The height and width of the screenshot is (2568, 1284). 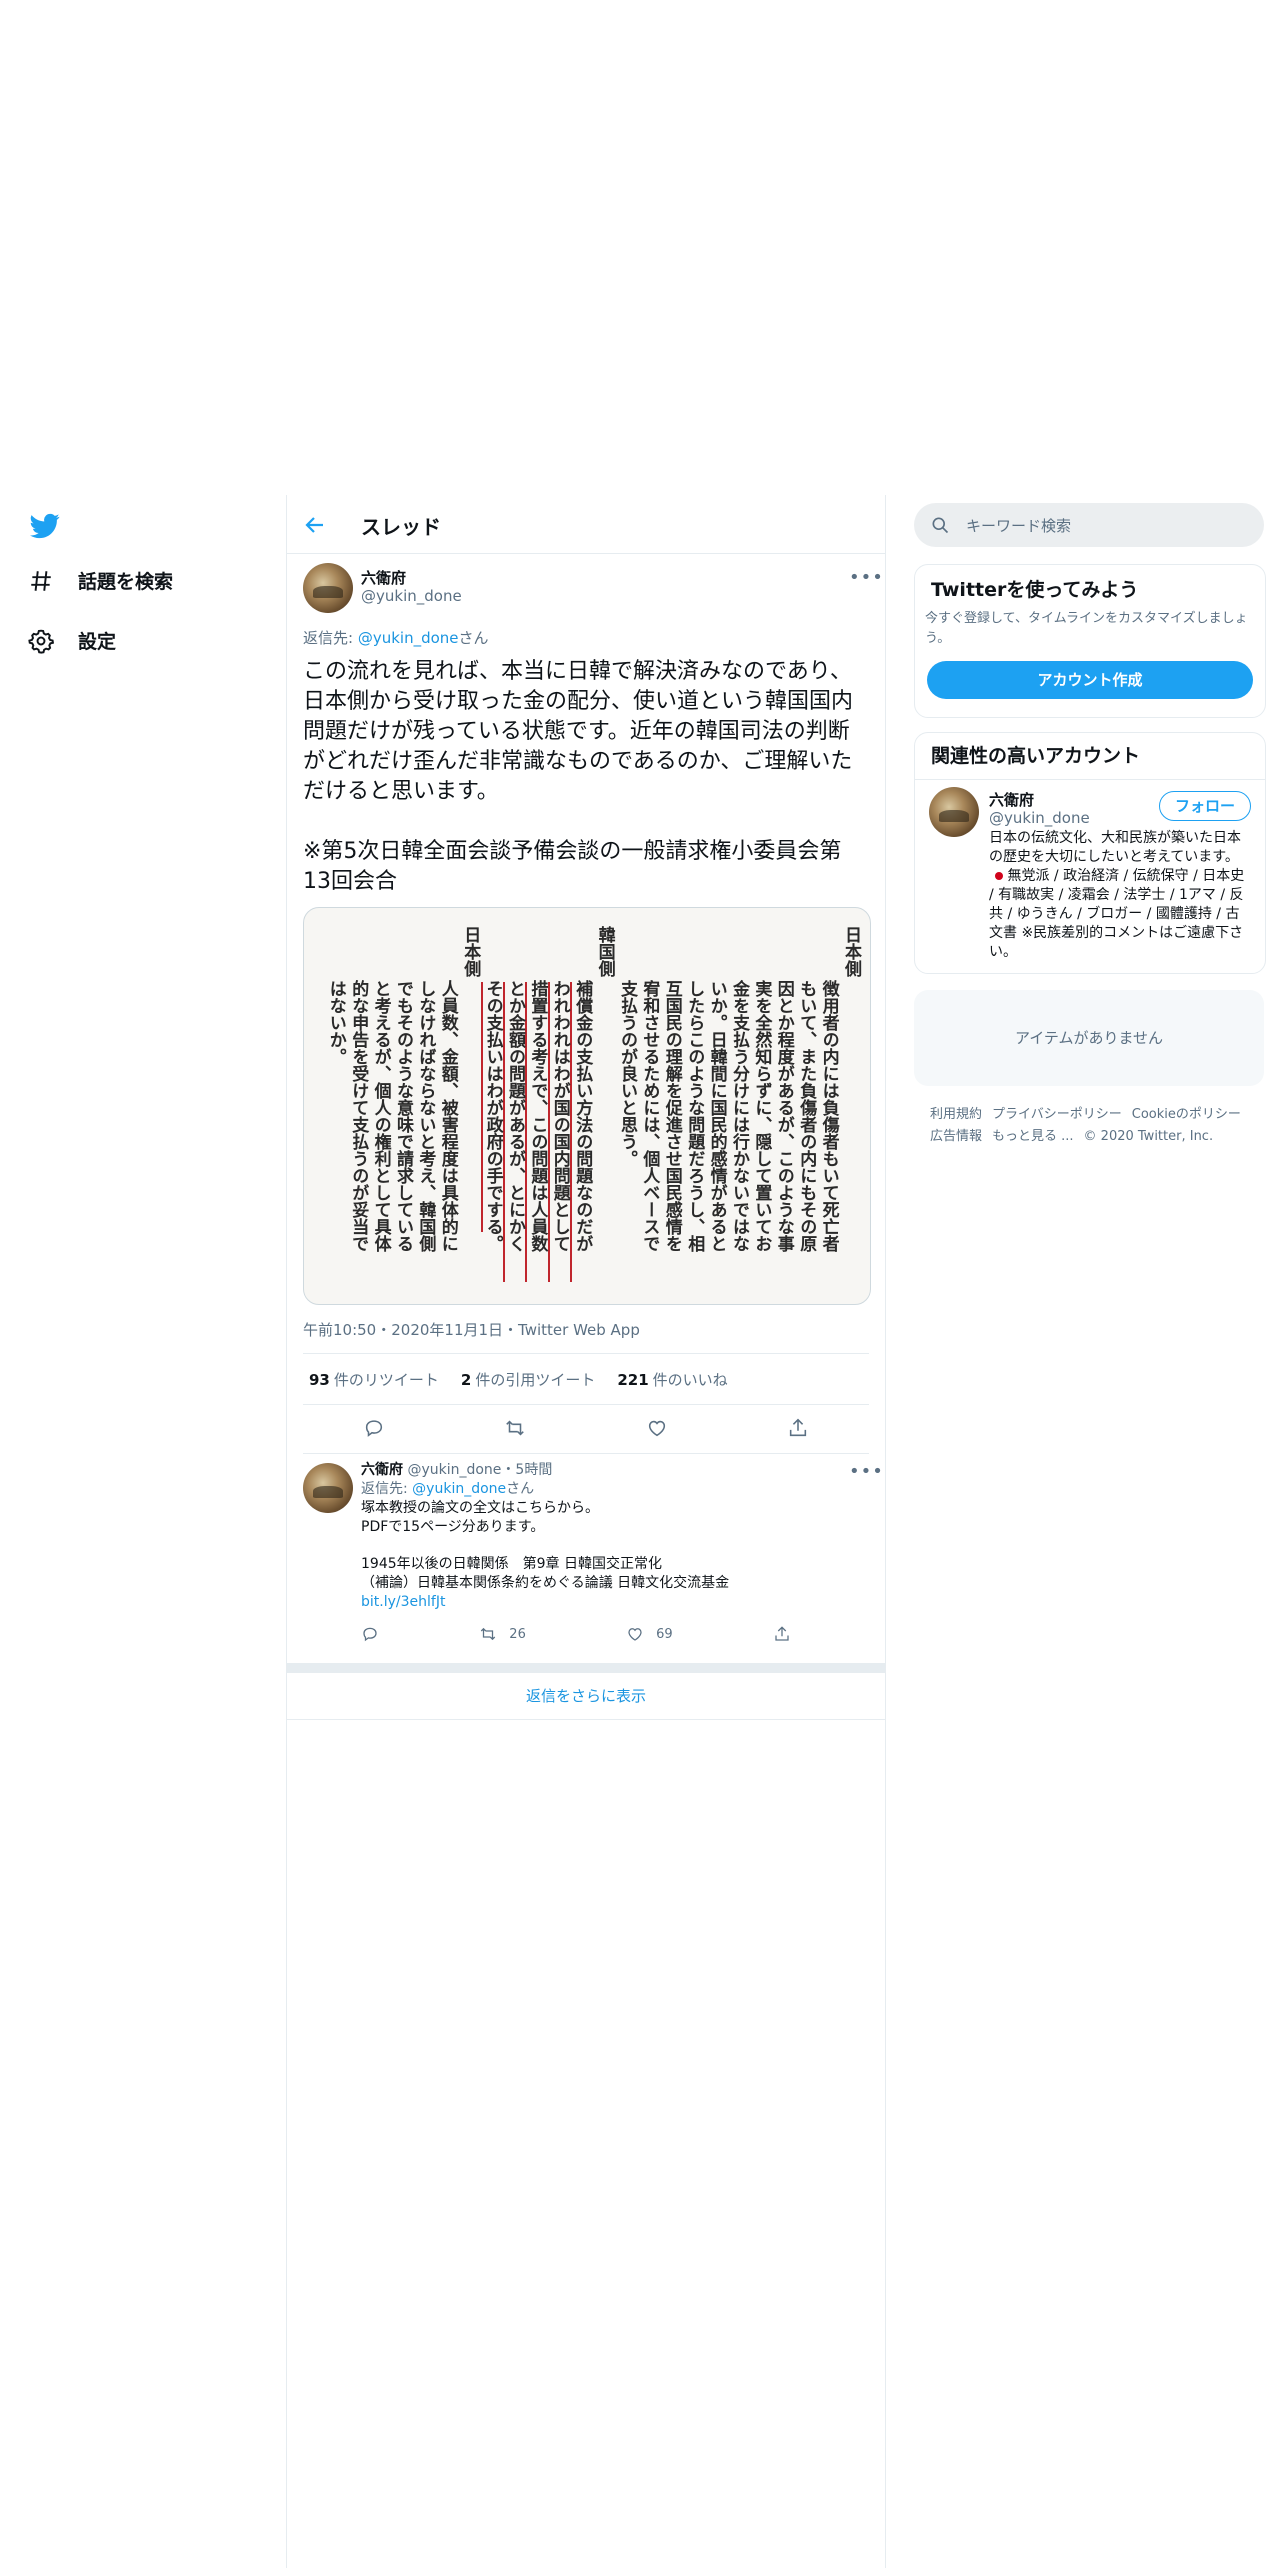 What do you see at coordinates (1086, 628) in the screenshot?
I see `signup-description: 今すぐ登録して、タイムラインをカスタマイズしましょう。` at bounding box center [1086, 628].